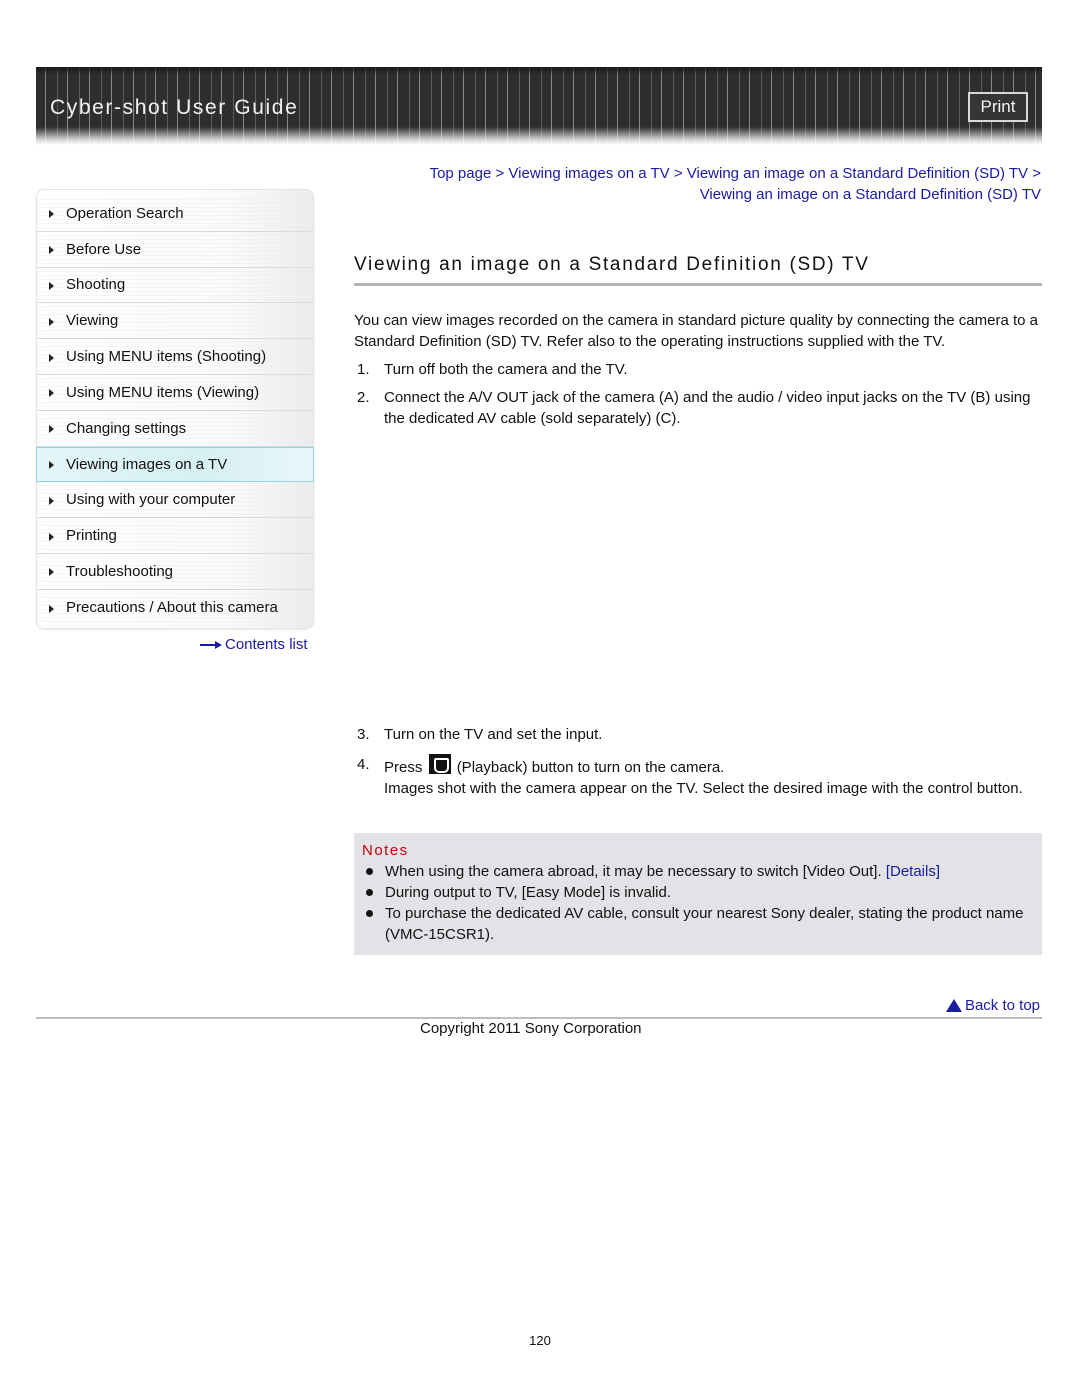 This screenshot has width=1080, height=1397. What do you see at coordinates (266, 644) in the screenshot?
I see `contents-list-label: Contents list` at bounding box center [266, 644].